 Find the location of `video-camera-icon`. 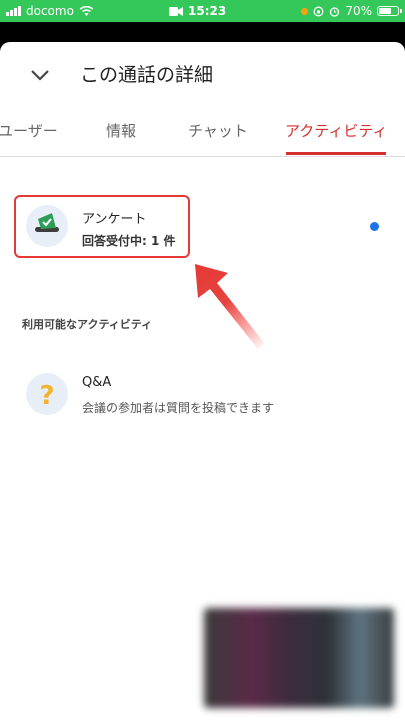

video-camera-icon is located at coordinates (176, 11).